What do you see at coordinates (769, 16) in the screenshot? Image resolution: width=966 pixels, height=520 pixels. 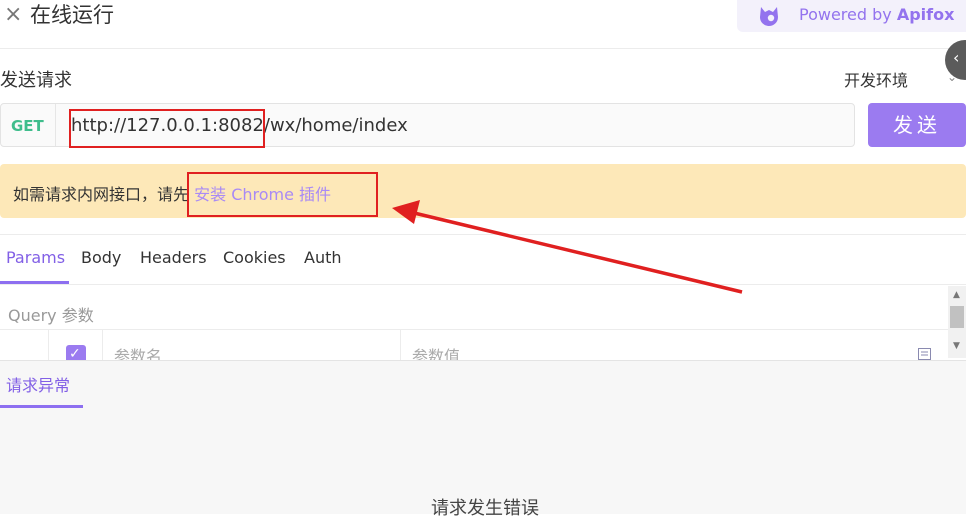 I see `apifox-logo-icon` at bounding box center [769, 16].